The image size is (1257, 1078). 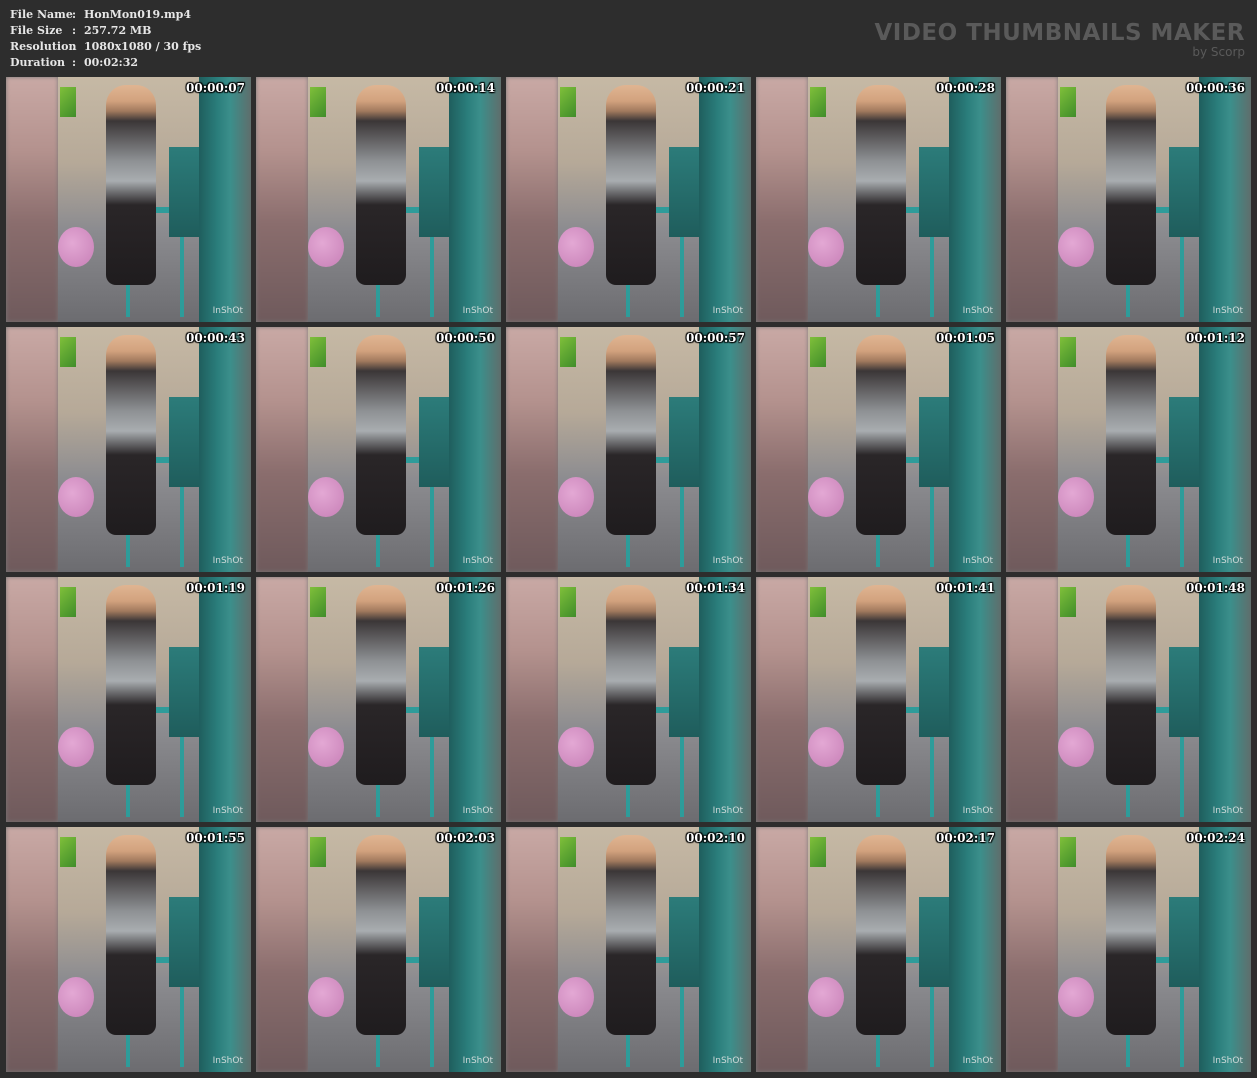 What do you see at coordinates (965, 838) in the screenshot?
I see `timestamp-label: 00:02:17` at bounding box center [965, 838].